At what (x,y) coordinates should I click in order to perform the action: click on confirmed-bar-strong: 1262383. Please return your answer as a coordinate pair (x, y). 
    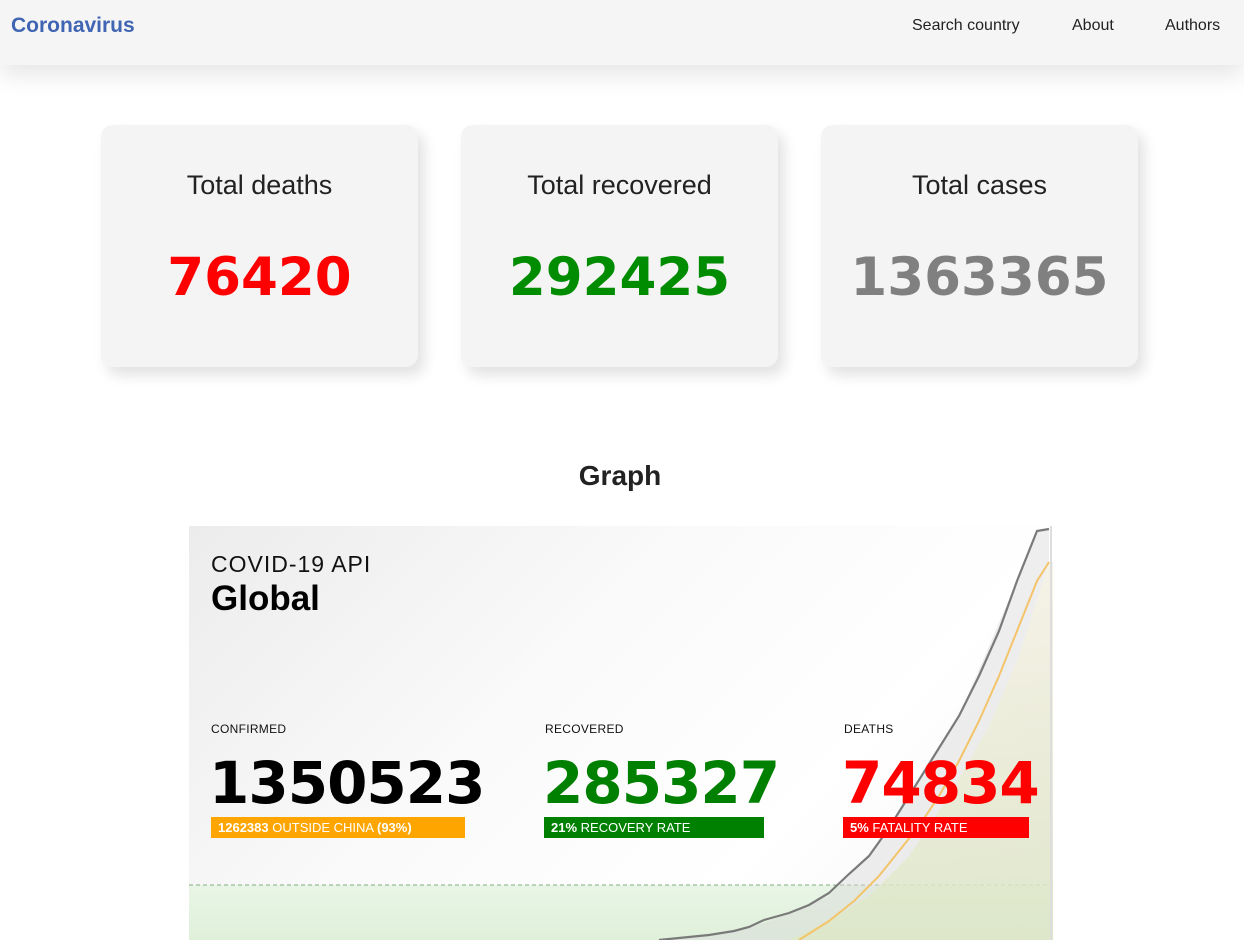
    Looking at the image, I should click on (243, 827).